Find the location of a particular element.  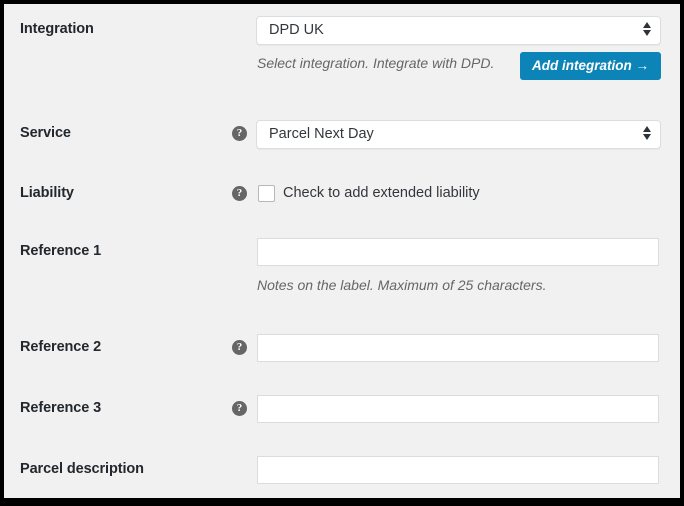

integration-label: Integration is located at coordinates (57, 29).